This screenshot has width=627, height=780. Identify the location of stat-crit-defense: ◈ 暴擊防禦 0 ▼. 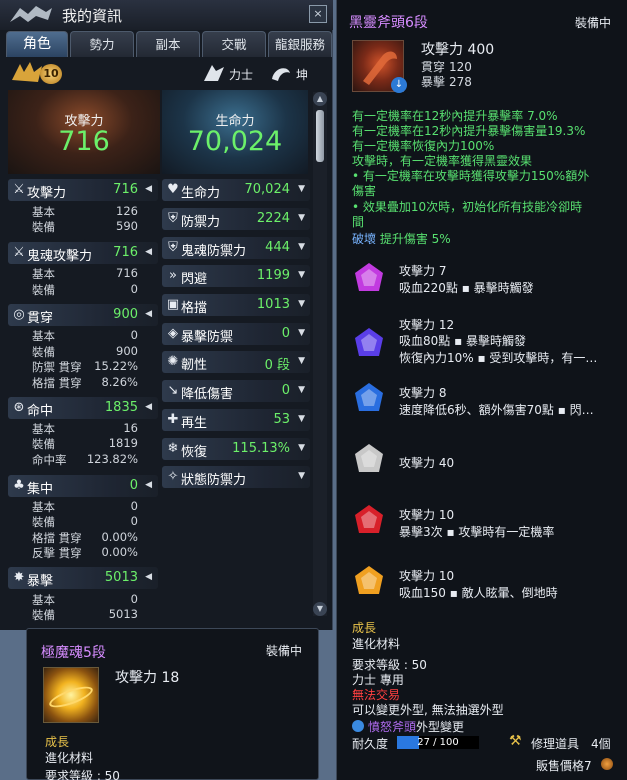
(236, 334).